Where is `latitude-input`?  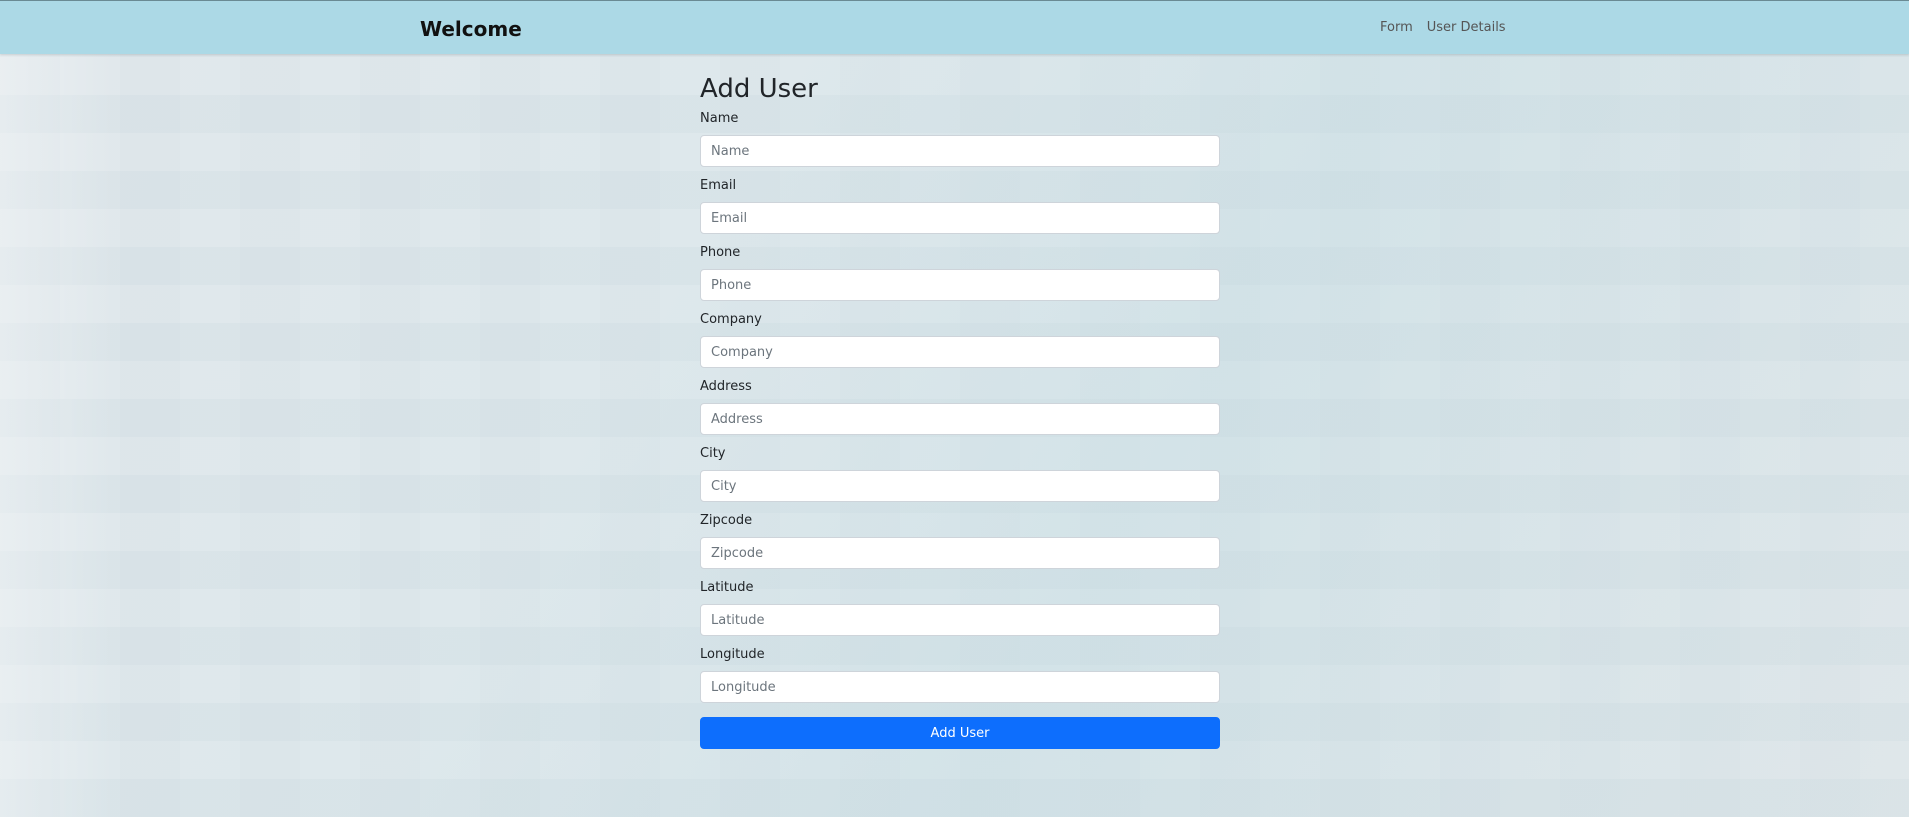 latitude-input is located at coordinates (960, 620).